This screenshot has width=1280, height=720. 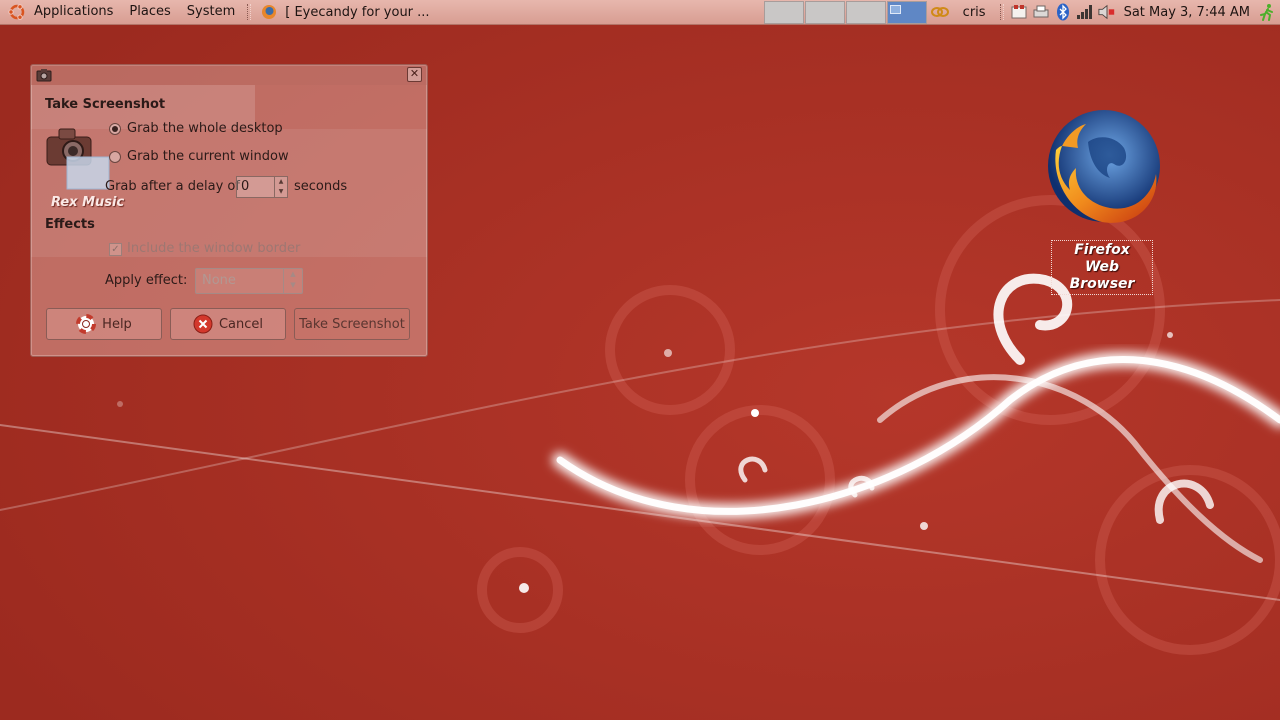 I want to click on cancel-button: Cancel, so click(x=228, y=324).